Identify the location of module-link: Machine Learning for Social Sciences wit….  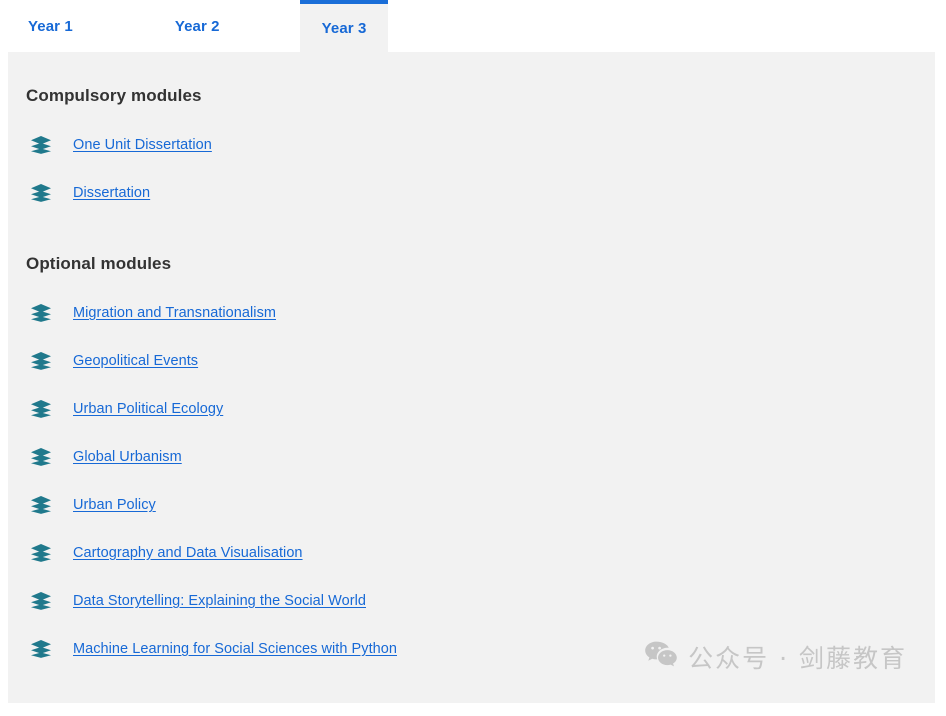
(235, 649).